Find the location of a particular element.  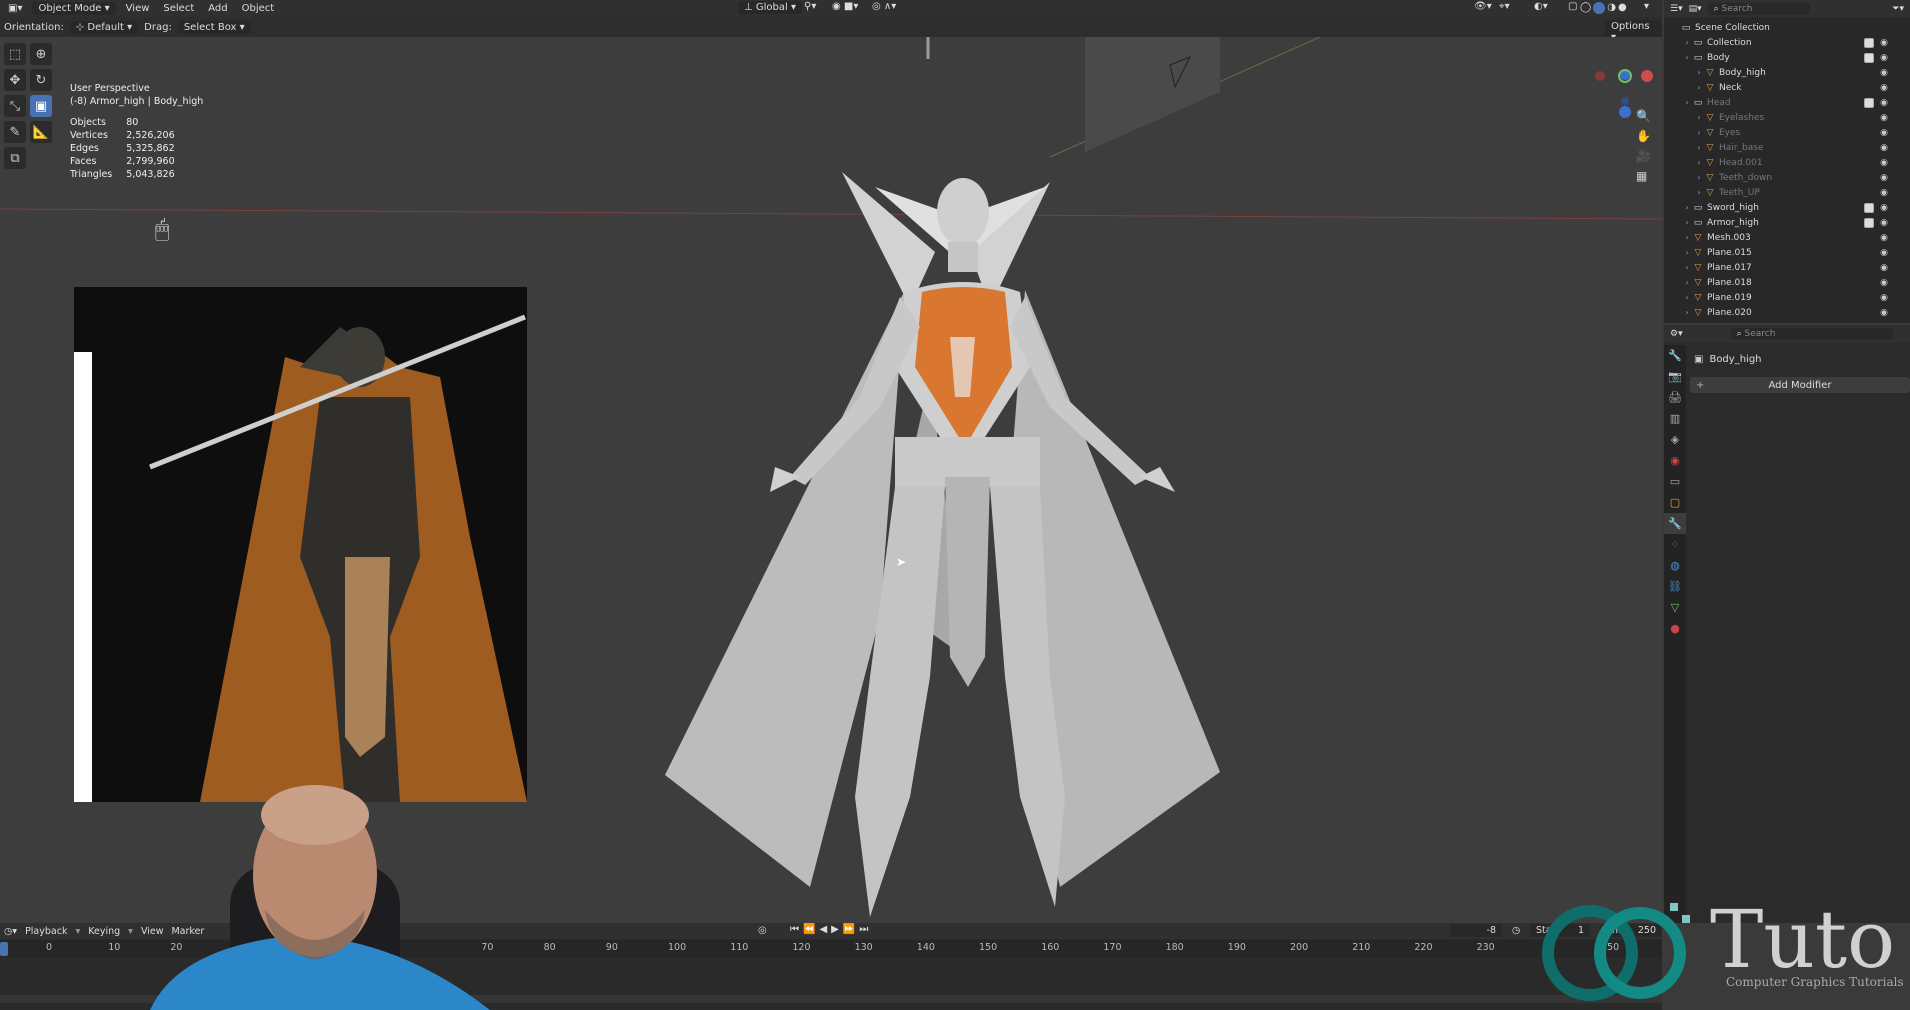

record-icon: ◎ is located at coordinates (762, 930).